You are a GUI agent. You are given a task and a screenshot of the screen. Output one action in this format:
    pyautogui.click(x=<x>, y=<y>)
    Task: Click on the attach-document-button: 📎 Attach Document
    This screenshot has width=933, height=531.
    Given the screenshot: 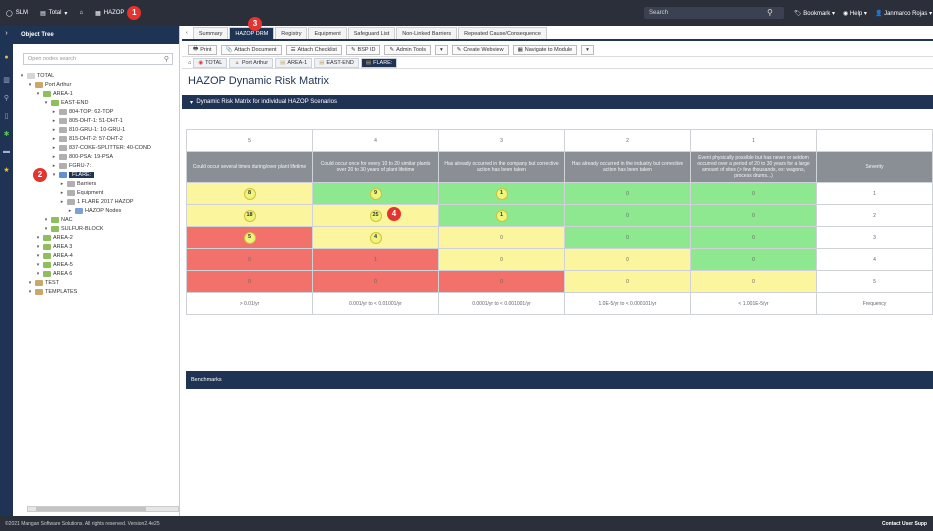 What is the action you would take?
    pyautogui.click(x=251, y=49)
    